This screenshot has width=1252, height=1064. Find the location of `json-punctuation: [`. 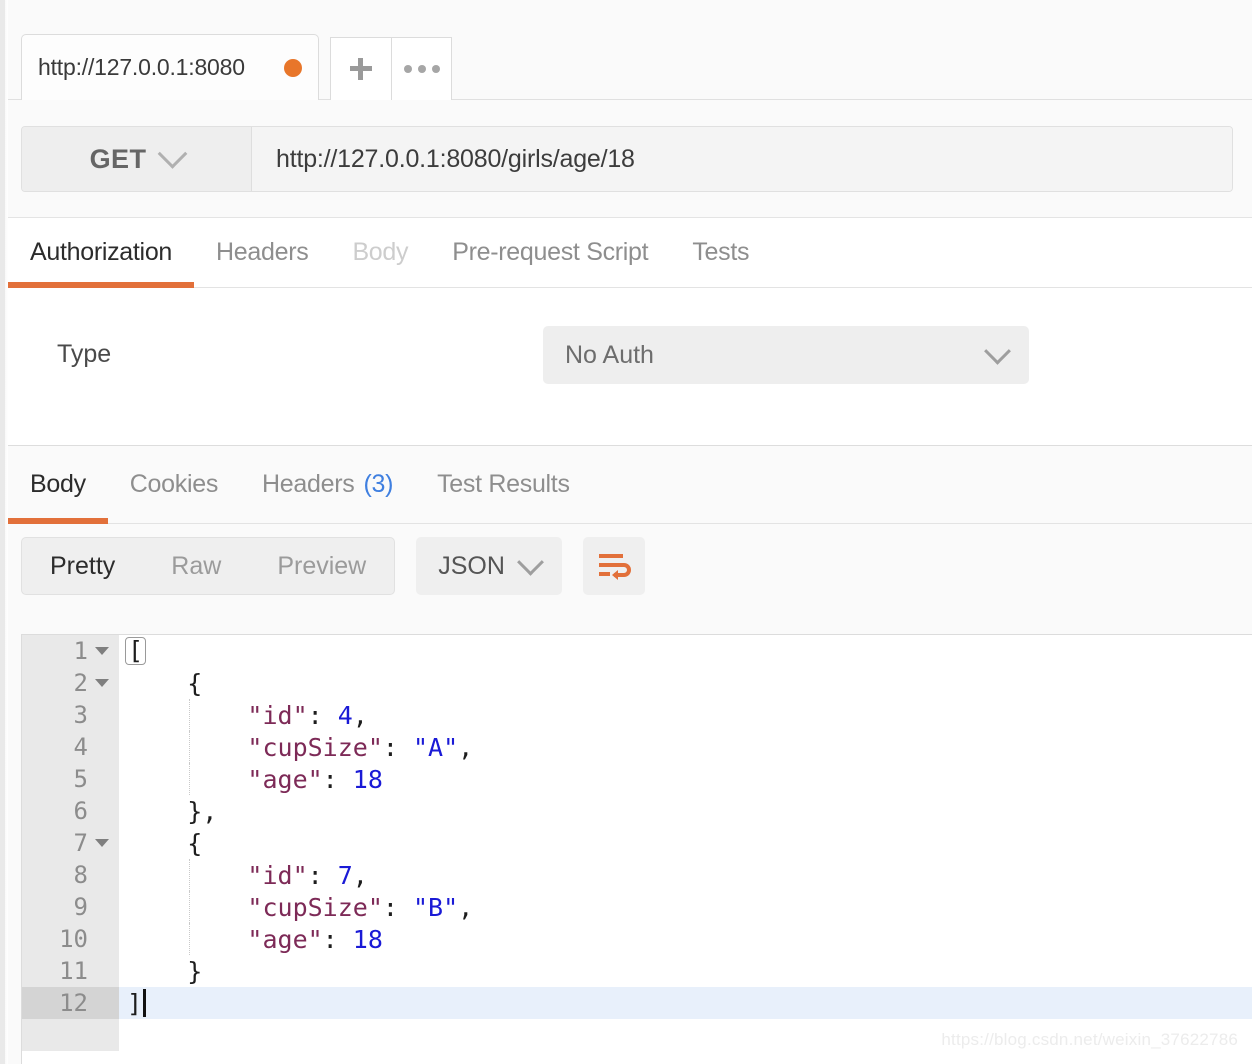

json-punctuation: [ is located at coordinates (136, 651).